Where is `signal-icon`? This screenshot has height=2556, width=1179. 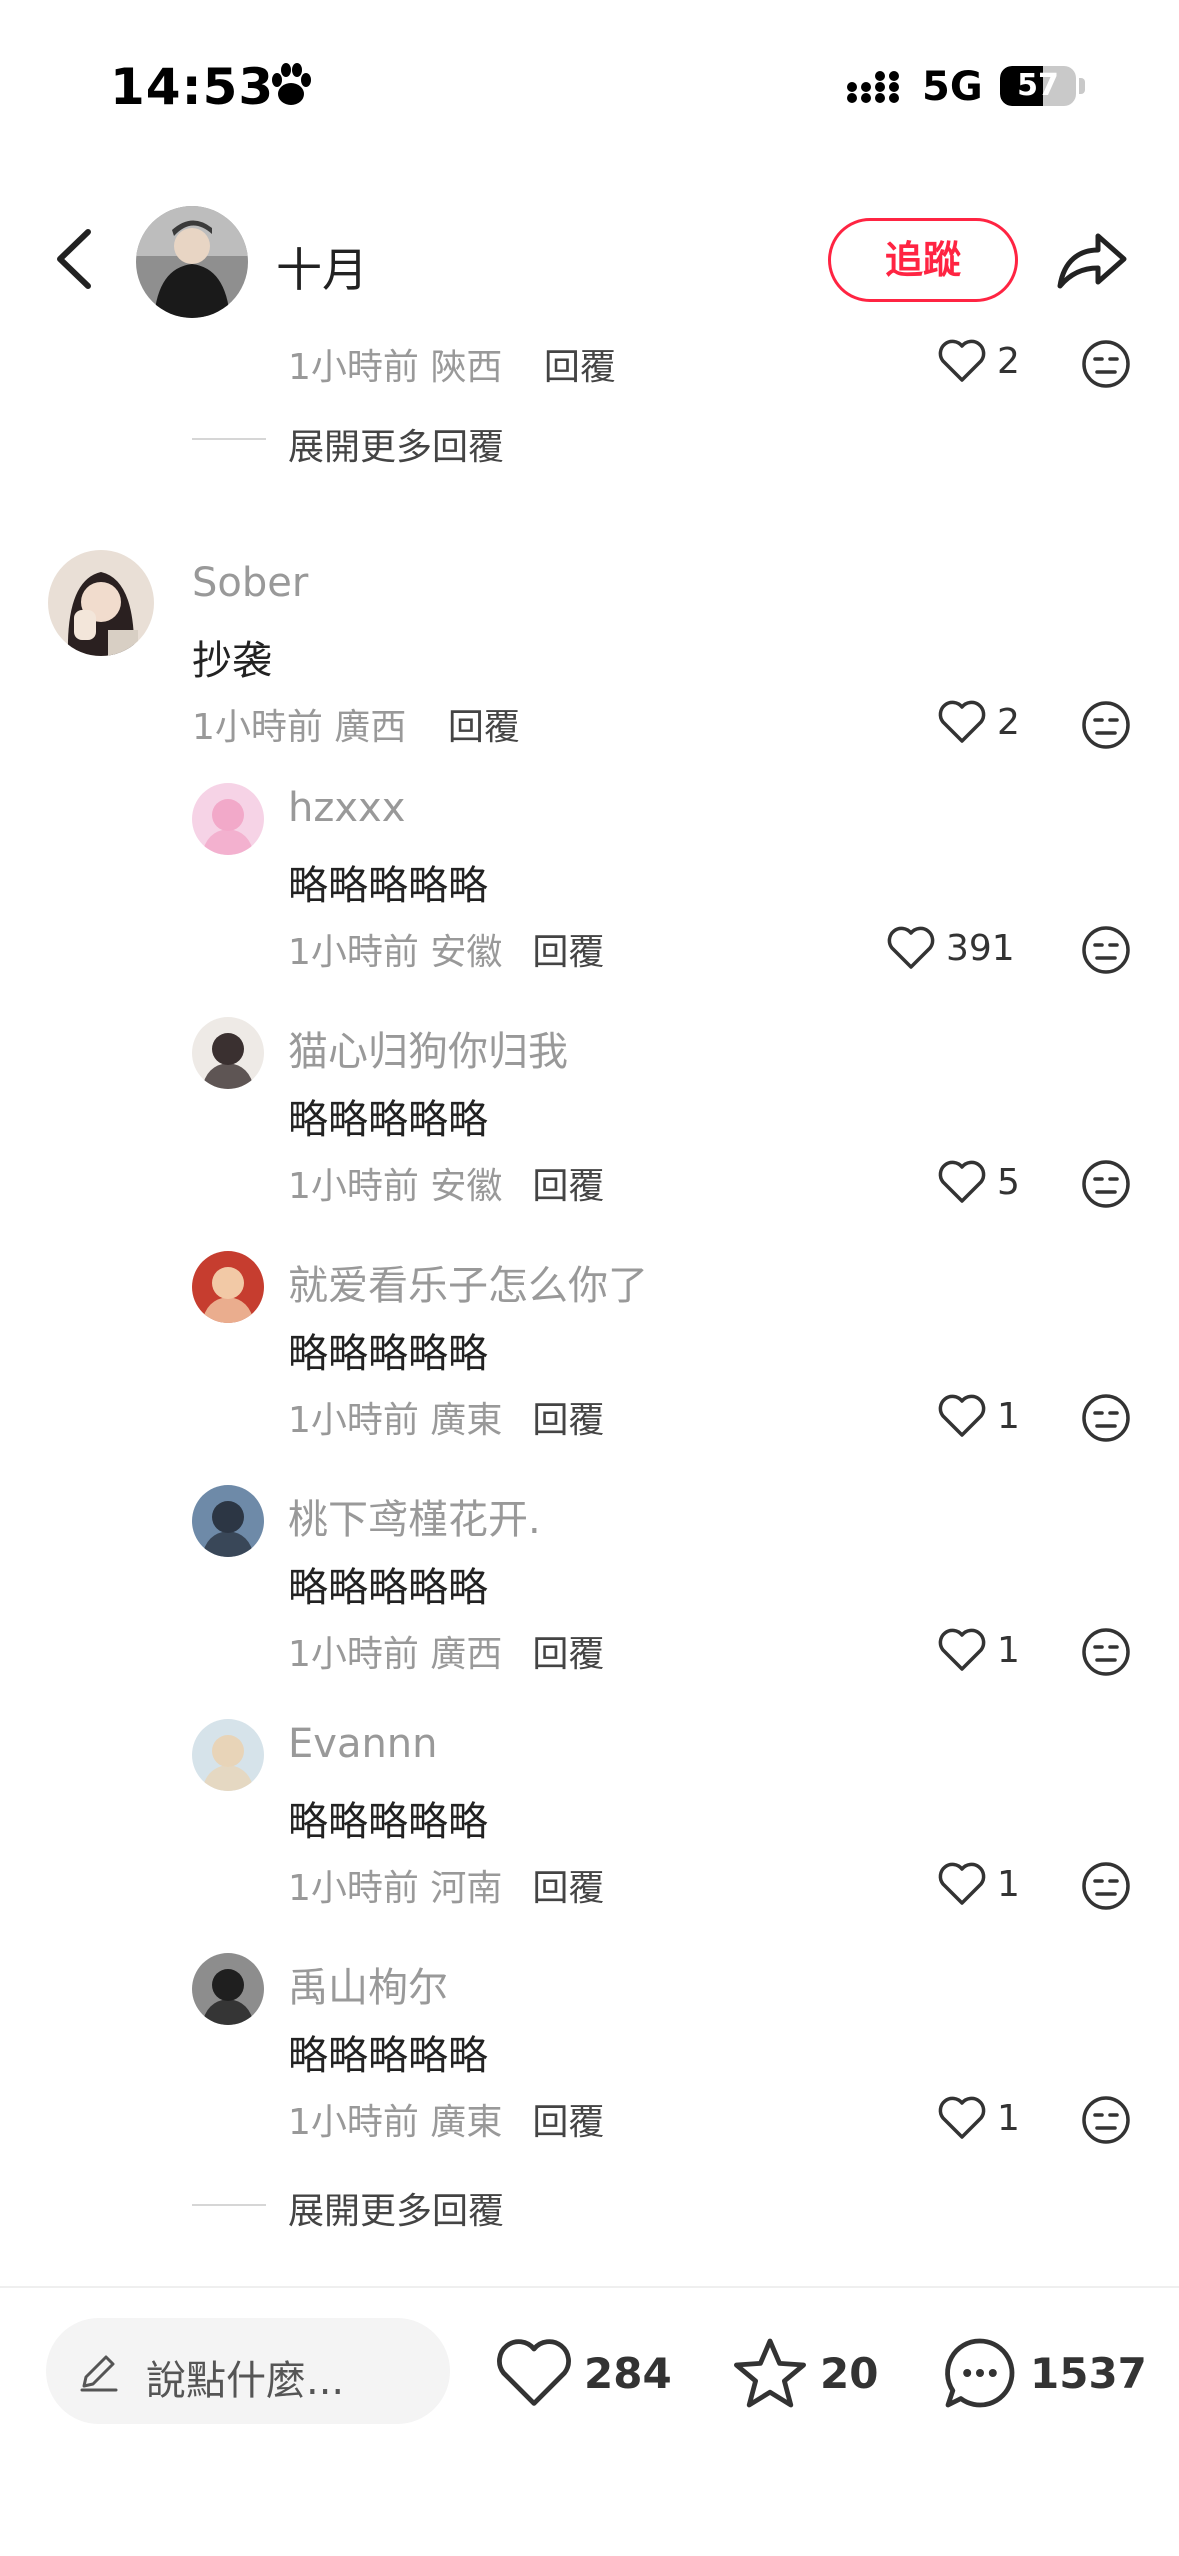 signal-icon is located at coordinates (873, 87).